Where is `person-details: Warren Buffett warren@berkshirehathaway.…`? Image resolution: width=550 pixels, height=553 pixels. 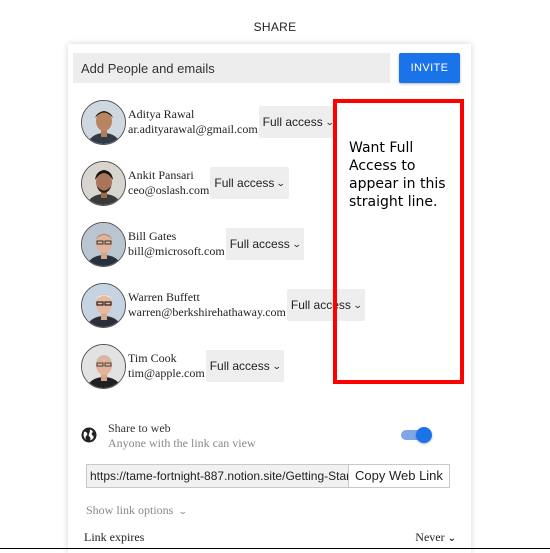 person-details: Warren Buffett warren@berkshirehathaway.… is located at coordinates (207, 305).